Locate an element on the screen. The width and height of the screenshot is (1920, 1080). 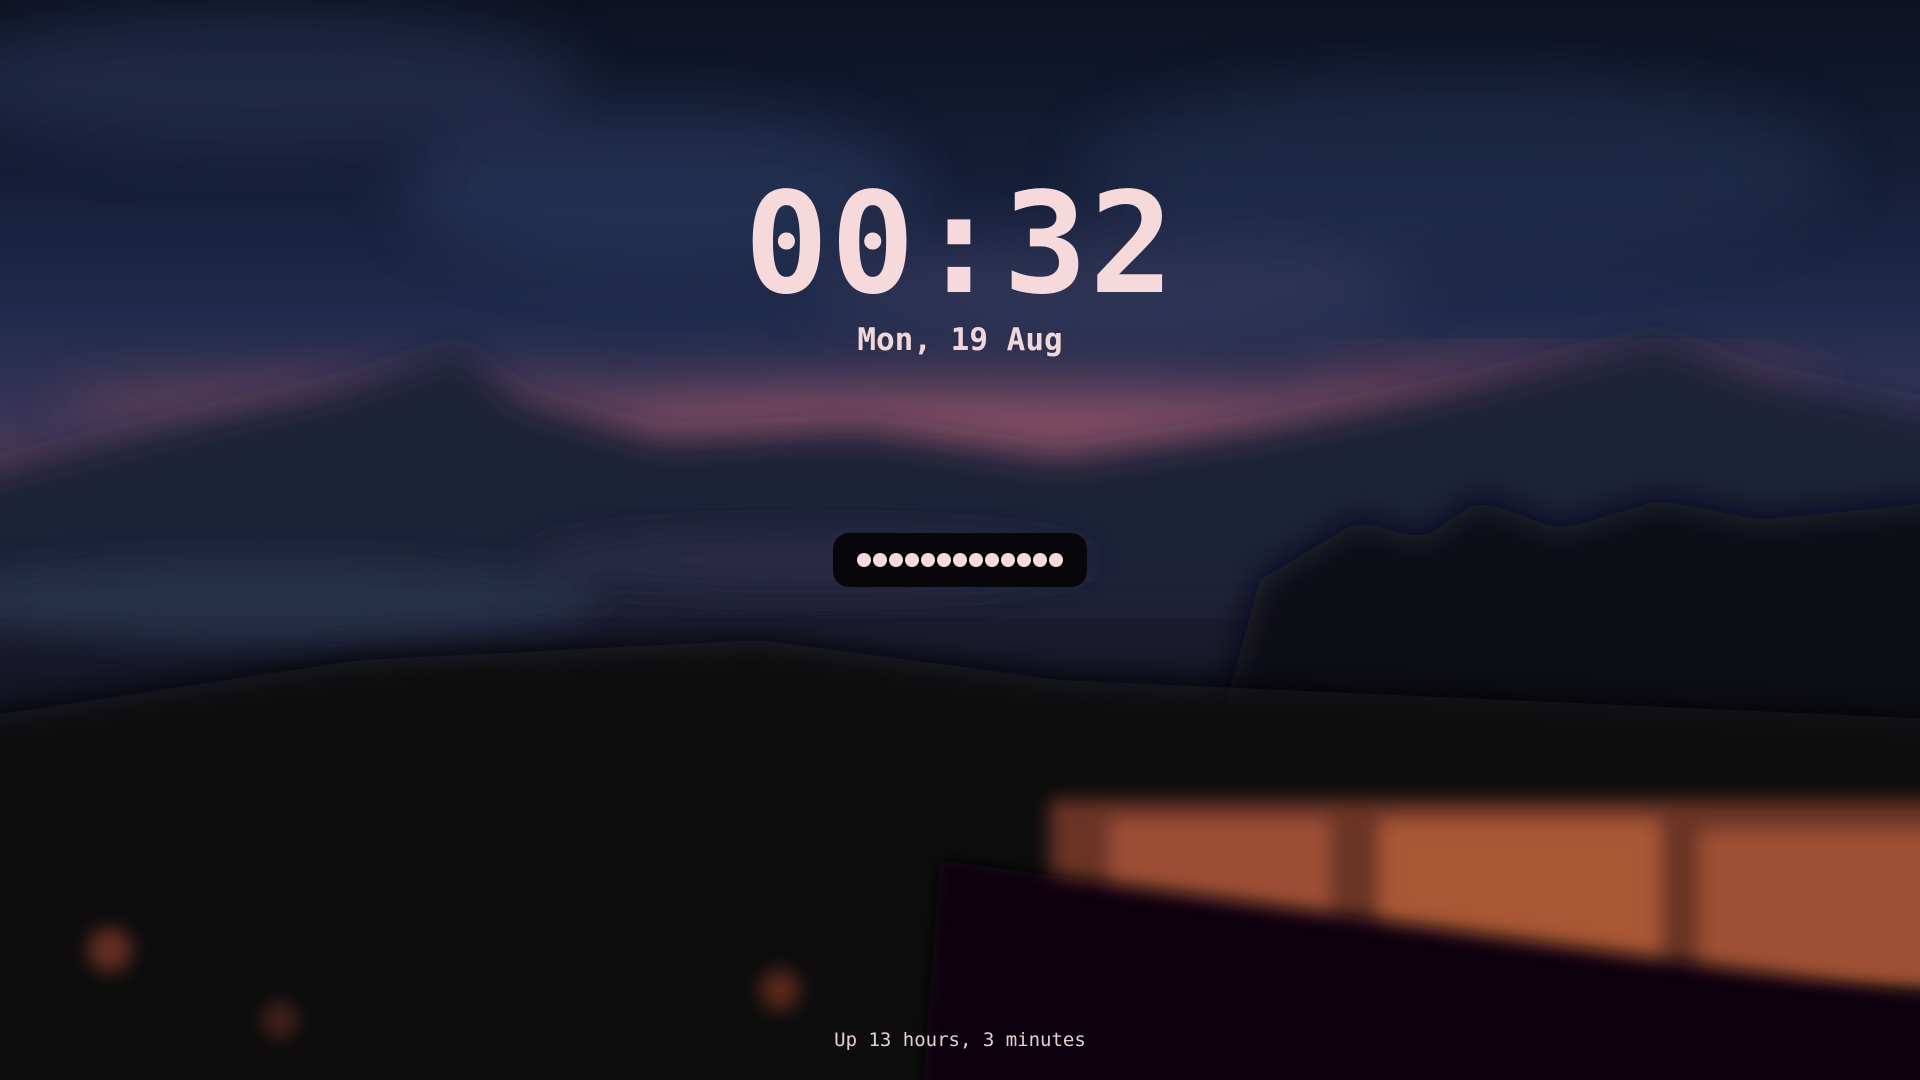
clock-time: 00:32 is located at coordinates (960, 244).